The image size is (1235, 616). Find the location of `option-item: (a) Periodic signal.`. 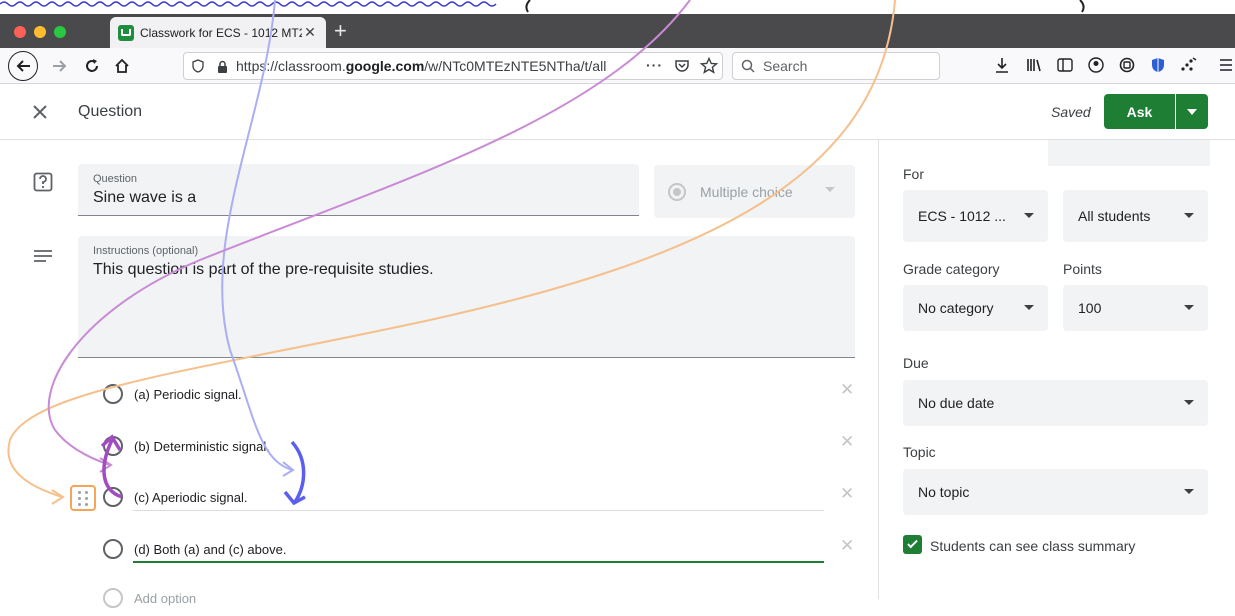

option-item: (a) Periodic signal. is located at coordinates (465, 394).